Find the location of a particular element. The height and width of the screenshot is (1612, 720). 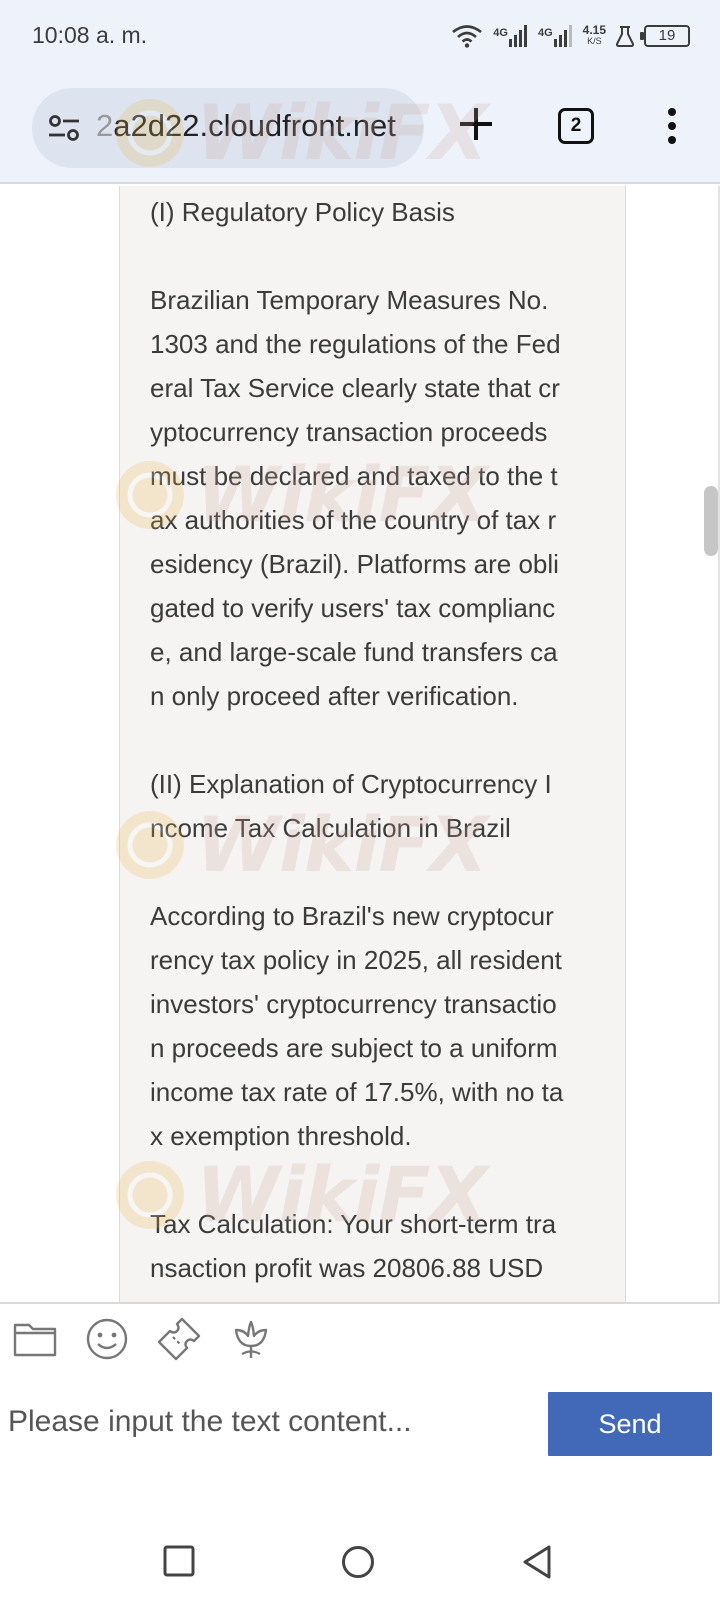

wifi-icon is located at coordinates (467, 36).